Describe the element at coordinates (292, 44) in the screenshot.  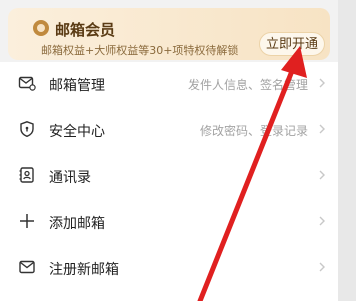
I see `activate-button: 立即开通` at that location.